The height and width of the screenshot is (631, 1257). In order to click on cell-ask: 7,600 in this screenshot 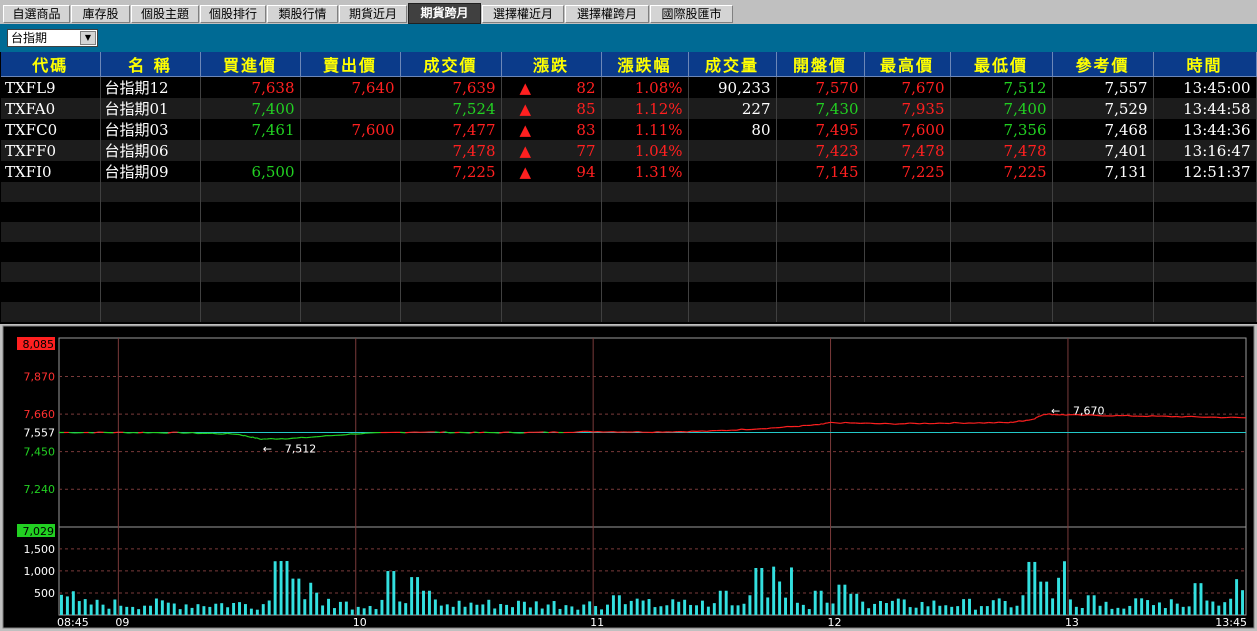, I will do `click(350, 129)`.